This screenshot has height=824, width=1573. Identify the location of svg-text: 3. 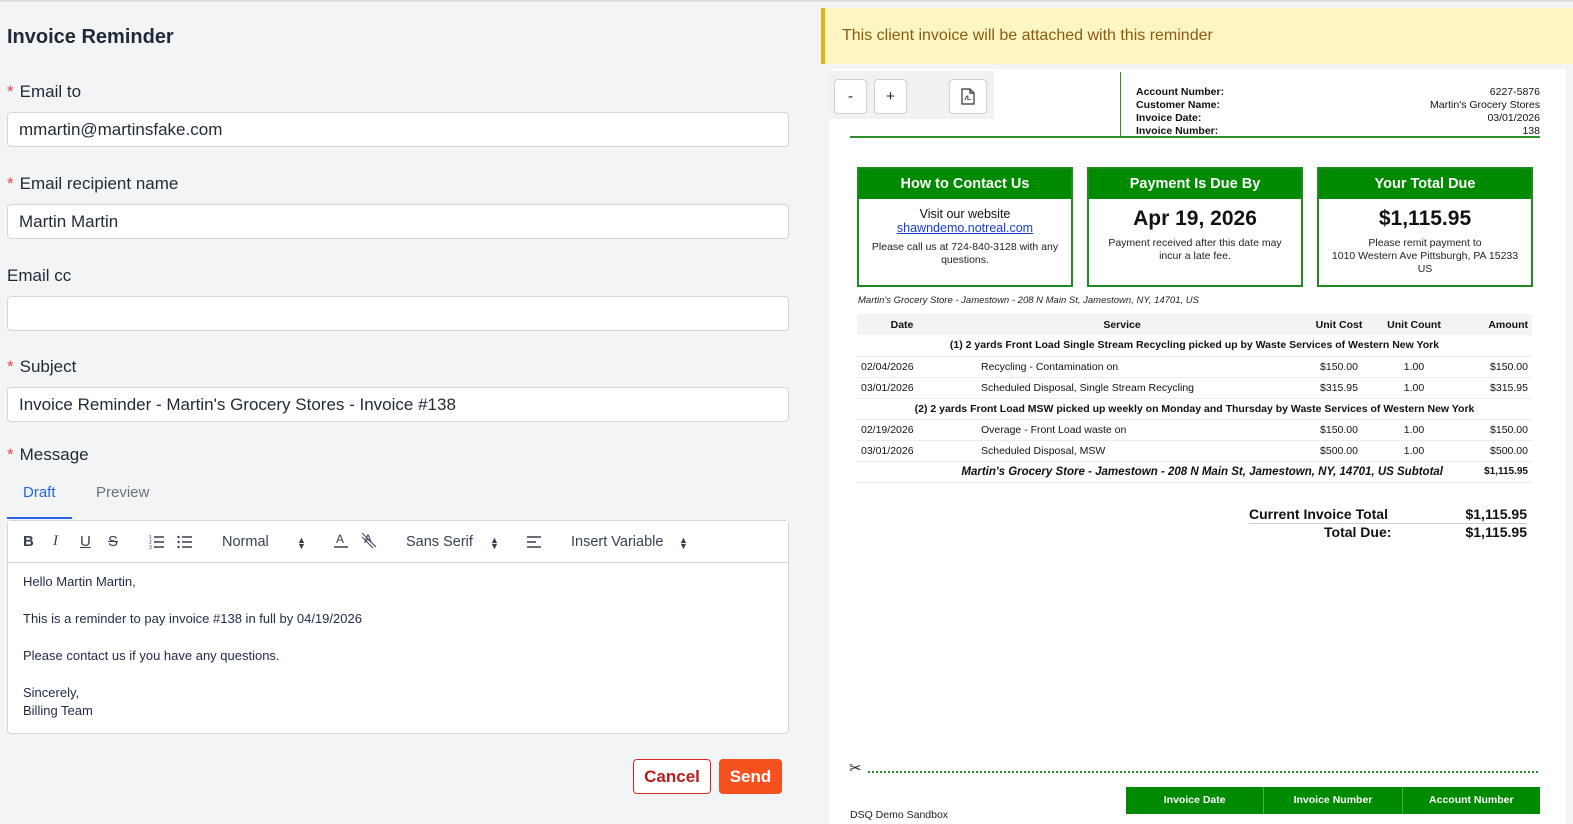
(150, 547).